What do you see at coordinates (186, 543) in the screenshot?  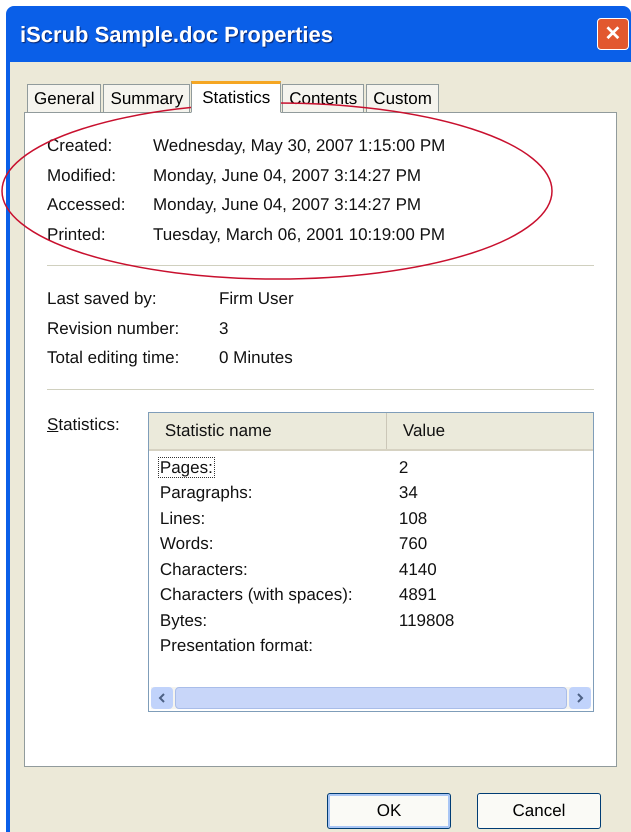 I see `list-item: Words:` at bounding box center [186, 543].